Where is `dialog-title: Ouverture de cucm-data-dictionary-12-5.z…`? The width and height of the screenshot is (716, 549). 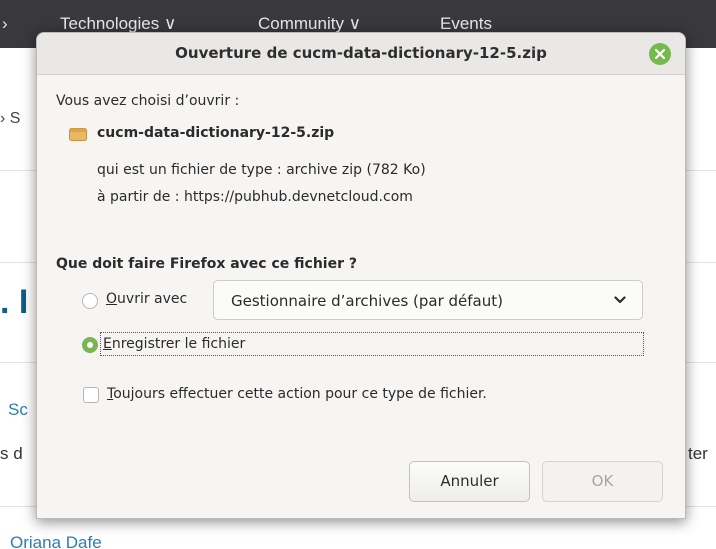
dialog-title: Ouverture de cucm-data-dictionary-12-5.z… is located at coordinates (361, 53).